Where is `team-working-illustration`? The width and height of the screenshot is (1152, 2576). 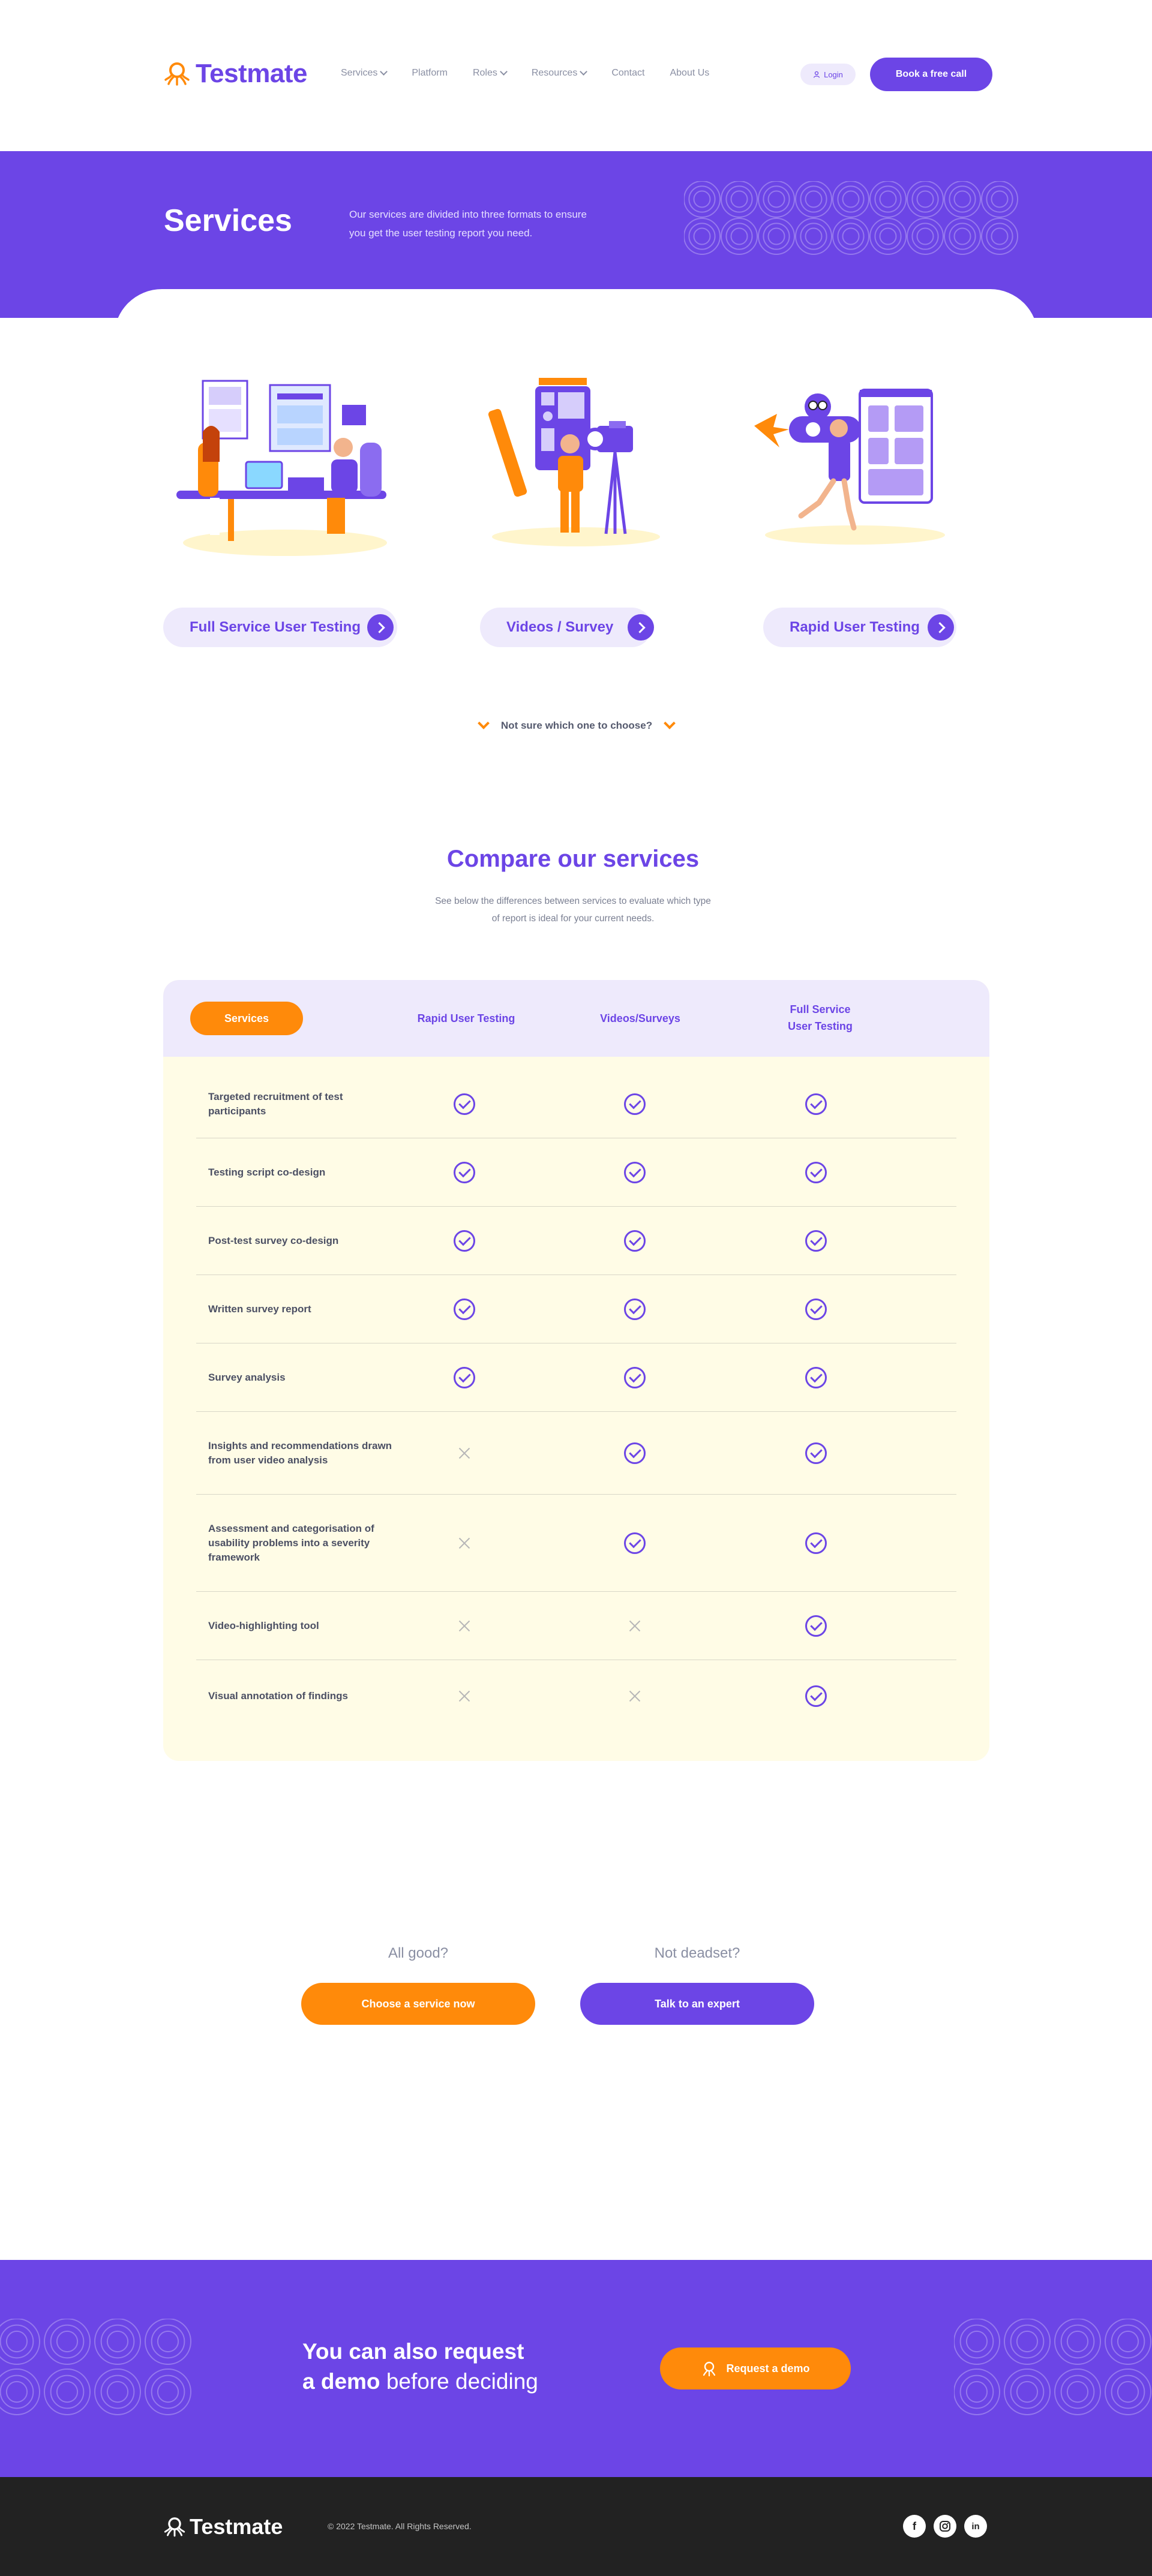
team-working-illustration is located at coordinates (281, 468).